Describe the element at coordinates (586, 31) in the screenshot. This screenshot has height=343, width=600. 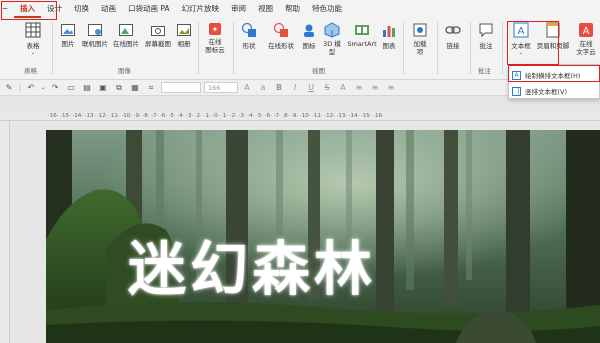
I see `svg-text: A` at that location.